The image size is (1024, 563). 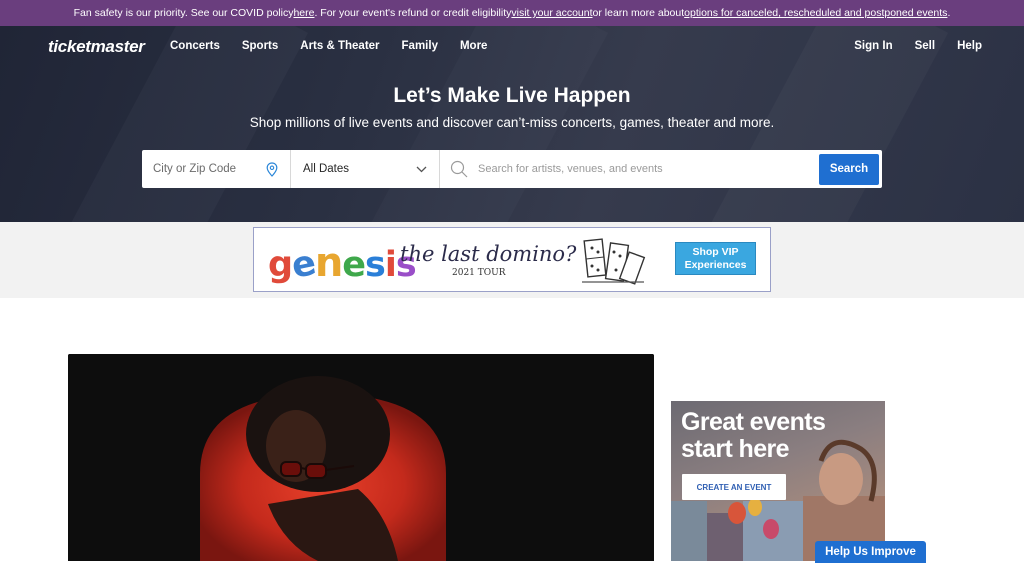 I want to click on shop-vip-line2: Experiences, so click(x=715, y=264).